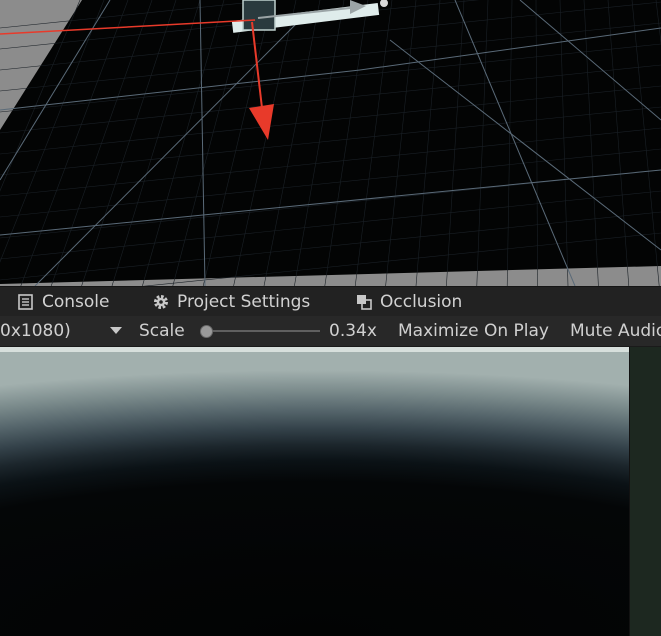  What do you see at coordinates (353, 331) in the screenshot?
I see `scale-value: 0.34x` at bounding box center [353, 331].